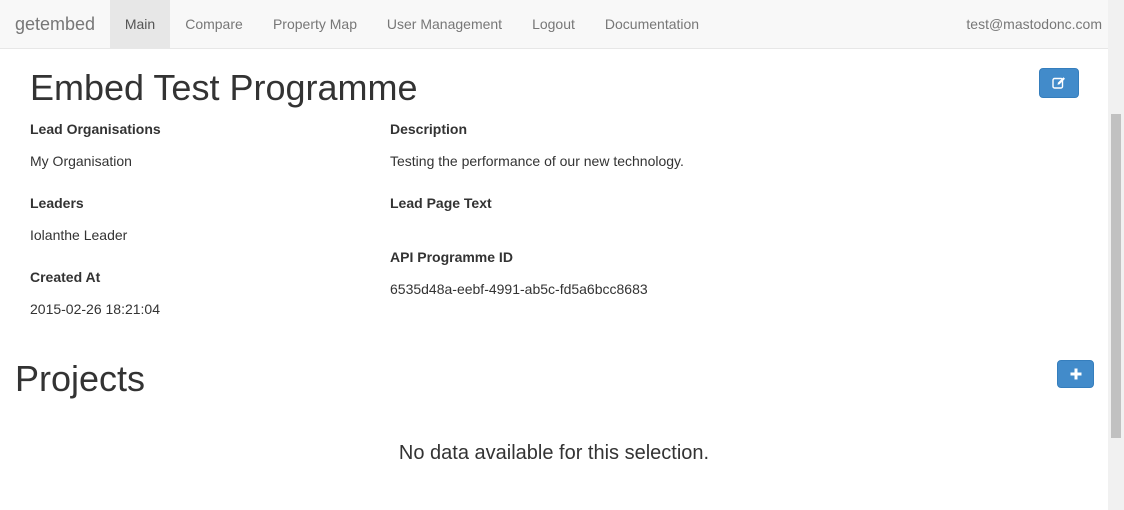 This screenshot has height=510, width=1124. I want to click on edit-button, so click(1059, 83).